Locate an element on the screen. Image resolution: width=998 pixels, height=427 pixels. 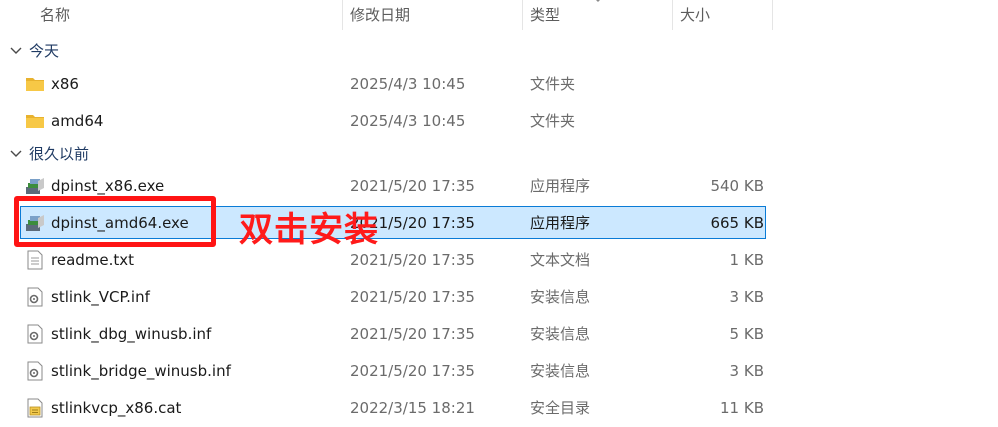
file-row-x86: x86 2025/4/3 10:45 文件夹 is located at coordinates (499, 84).